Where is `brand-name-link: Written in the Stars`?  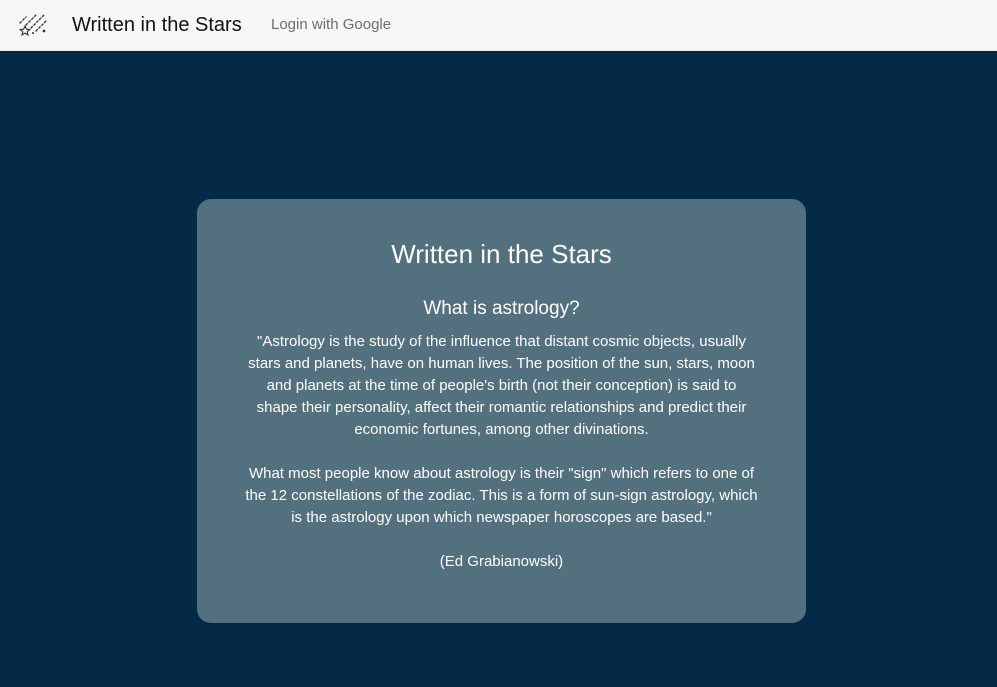
brand-name-link: Written in the Stars is located at coordinates (157, 25).